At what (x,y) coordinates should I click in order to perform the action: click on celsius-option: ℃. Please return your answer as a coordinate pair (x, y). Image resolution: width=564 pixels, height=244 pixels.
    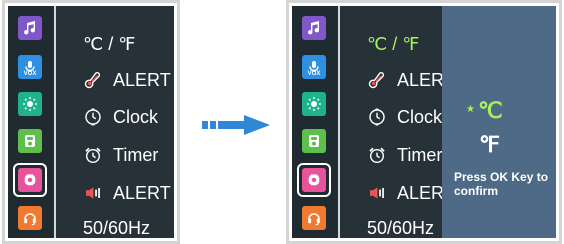
    Looking at the image, I should click on (490, 111).